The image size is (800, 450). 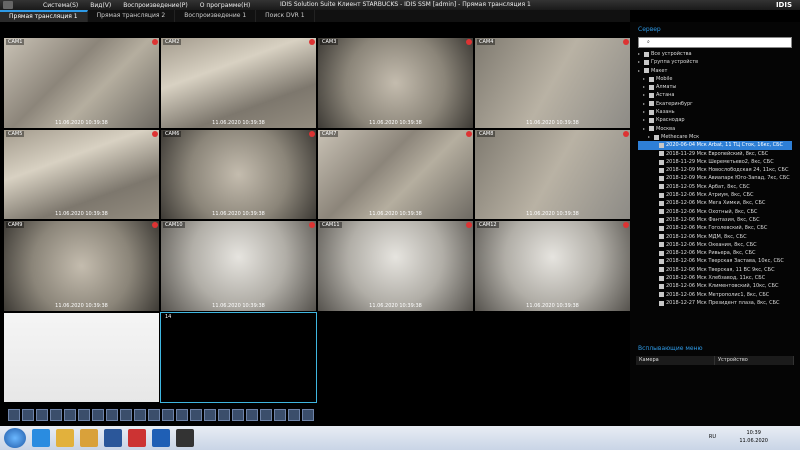 What do you see at coordinates (81, 174) in the screenshot?
I see `camera-tile: CAM5 11.06.2020 10:39:38` at bounding box center [81, 174].